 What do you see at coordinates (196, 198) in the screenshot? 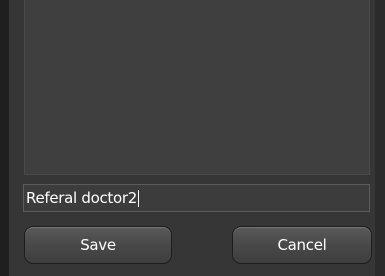
I see `name-text-field: Referal doctor2` at bounding box center [196, 198].